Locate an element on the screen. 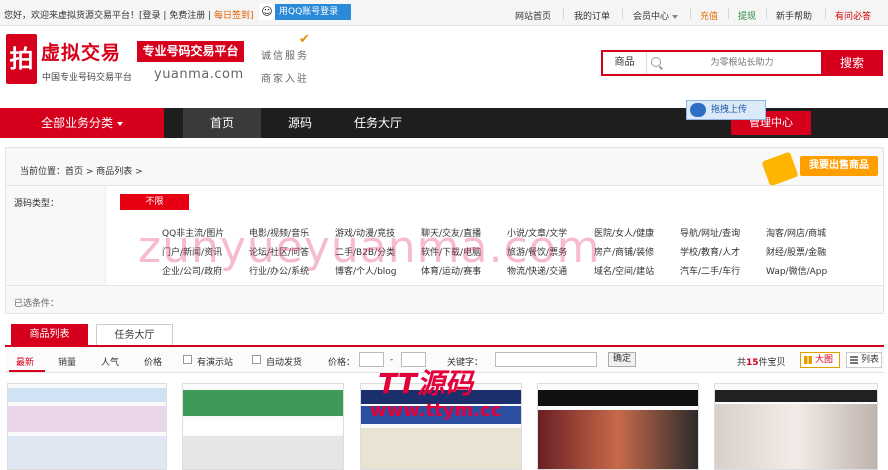 Image resolution: width=888 pixels, height=470 pixels. nav-recharge: 充值 is located at coordinates (709, 15).